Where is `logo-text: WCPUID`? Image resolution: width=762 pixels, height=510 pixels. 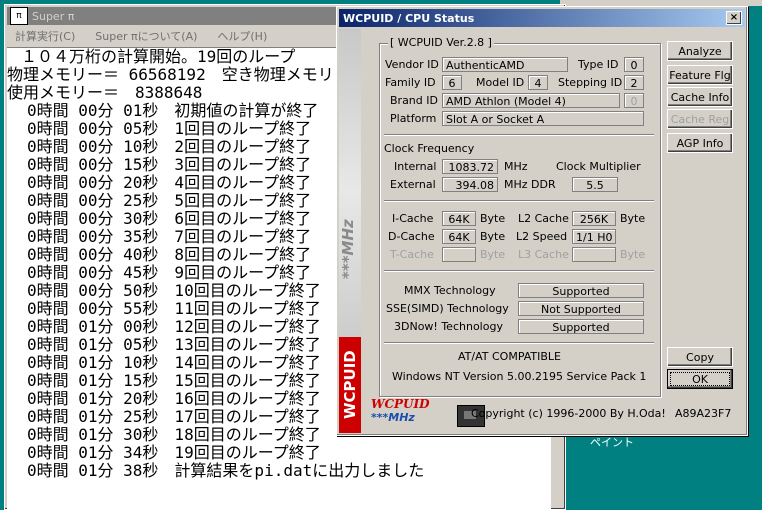
logo-text: WCPUID is located at coordinates (400, 404).